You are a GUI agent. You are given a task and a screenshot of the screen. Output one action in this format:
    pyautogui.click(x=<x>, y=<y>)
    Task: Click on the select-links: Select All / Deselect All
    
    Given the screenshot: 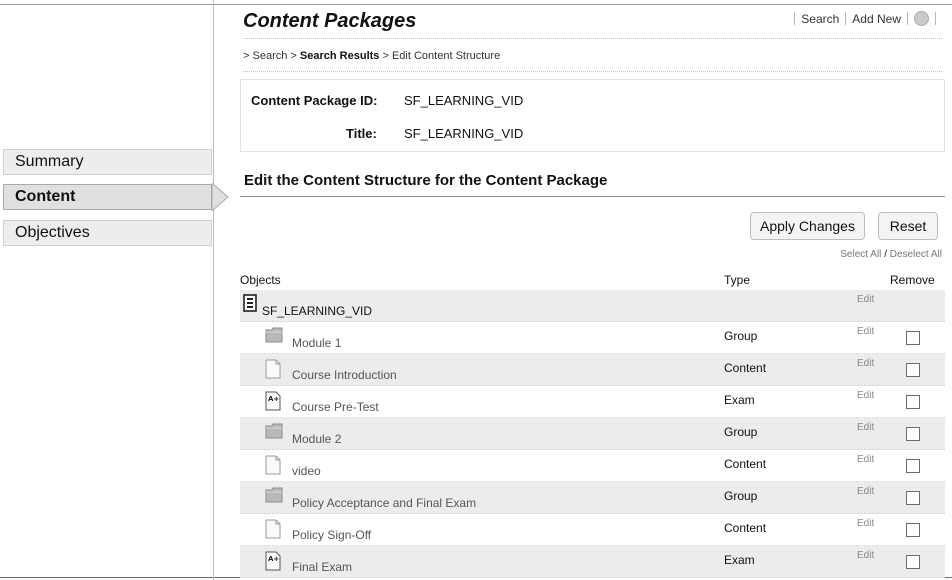 What is the action you would take?
    pyautogui.click(x=891, y=254)
    